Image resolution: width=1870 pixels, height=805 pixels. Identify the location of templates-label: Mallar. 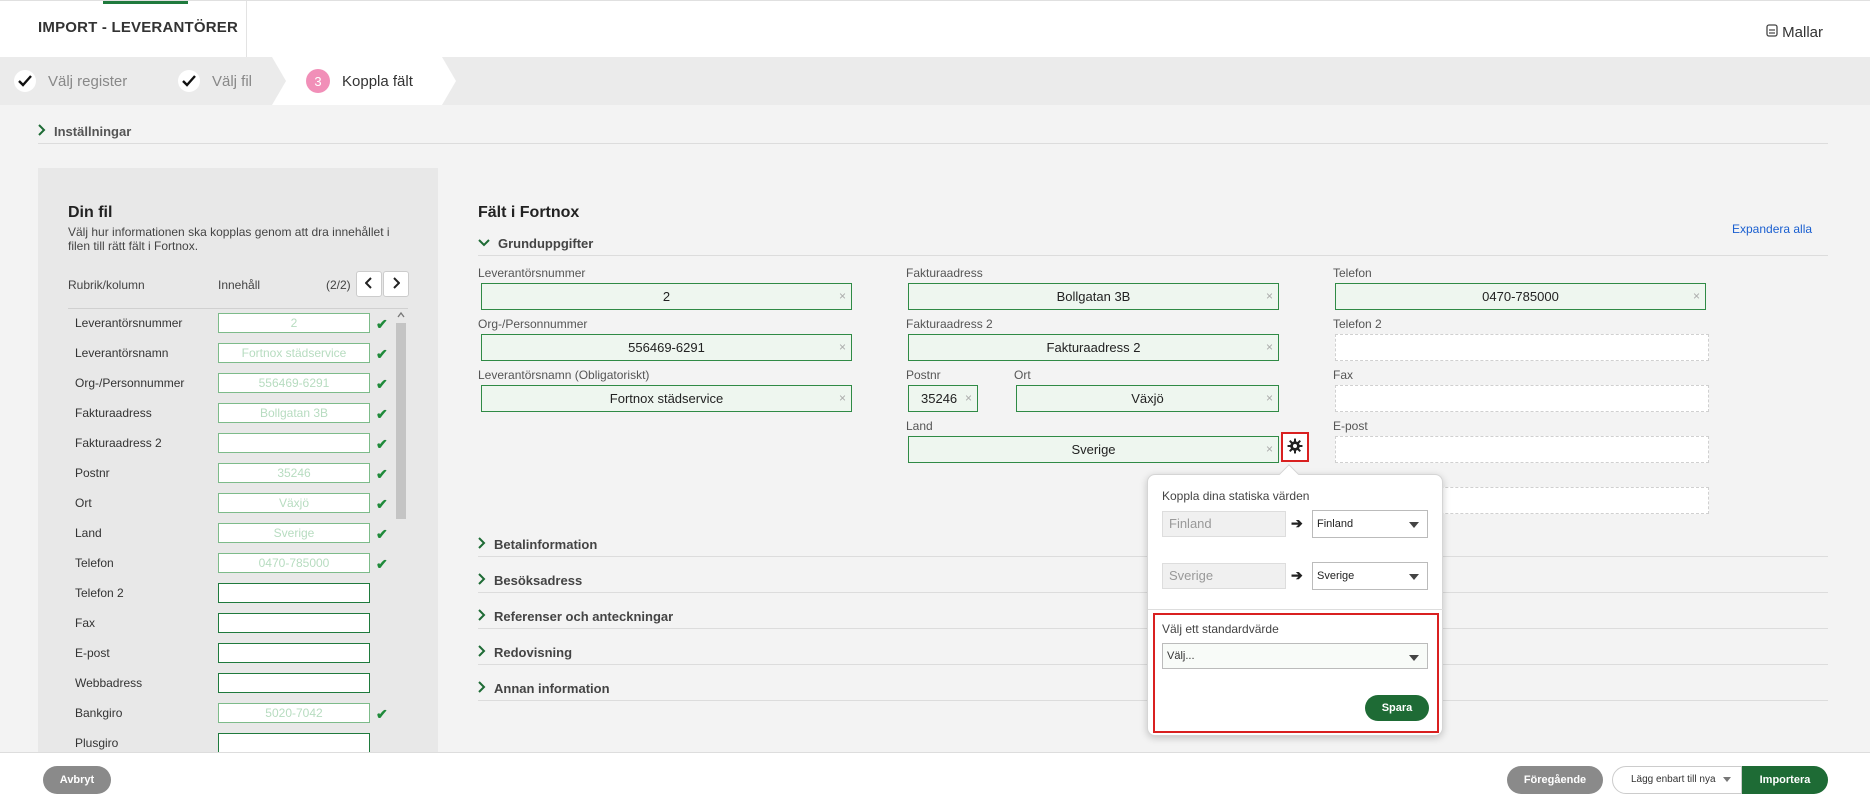
(1802, 32).